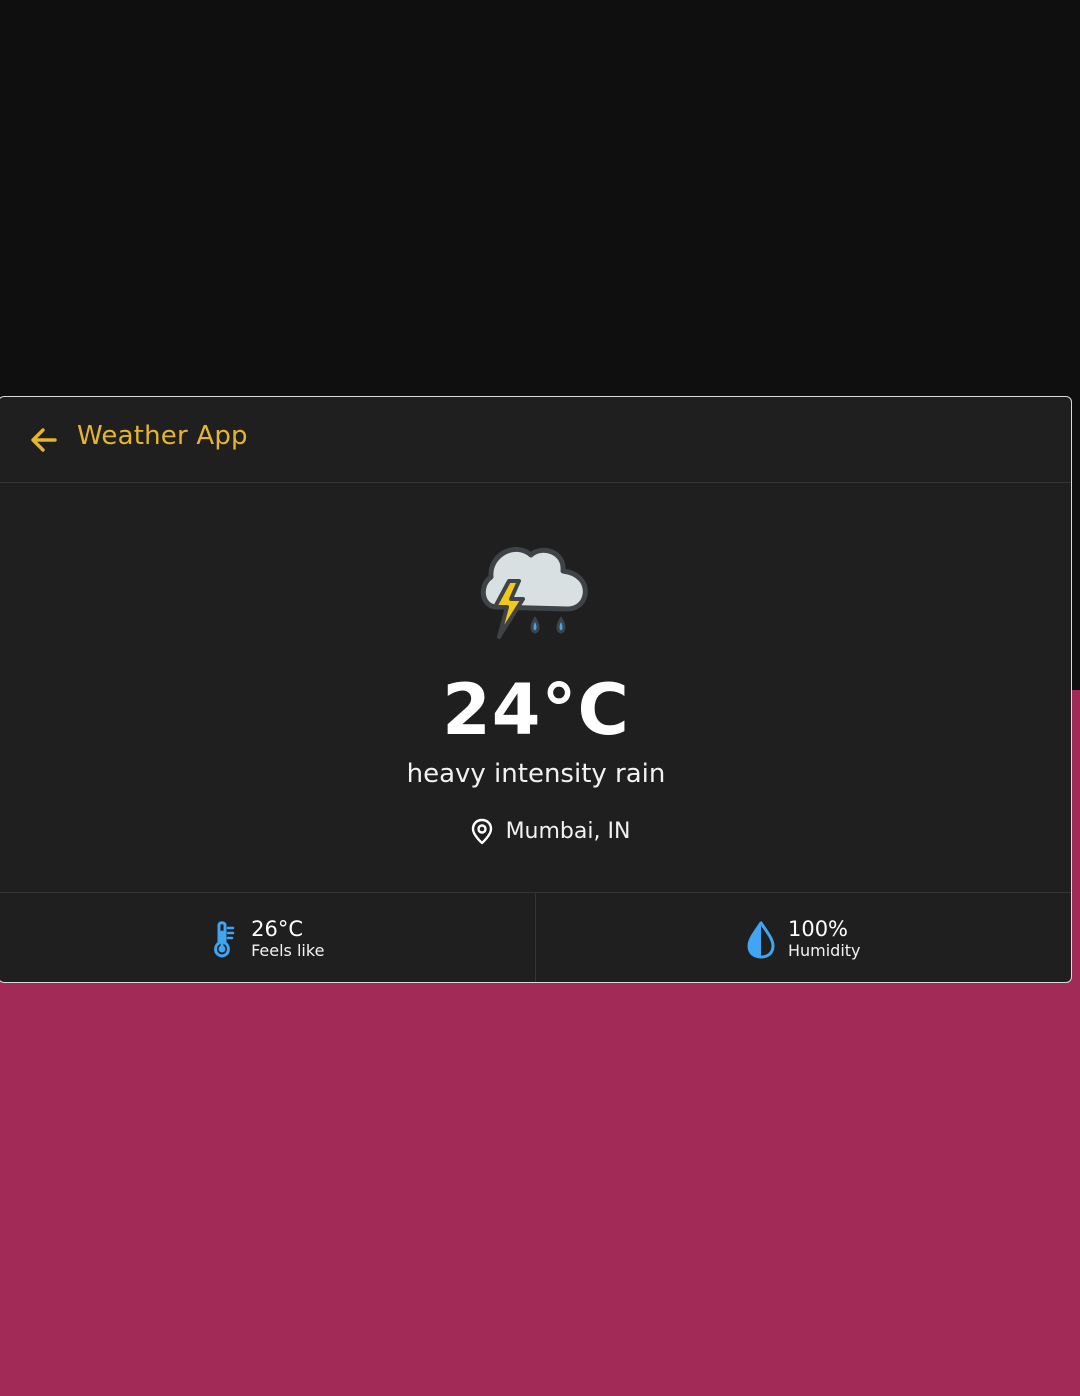 The height and width of the screenshot is (1396, 1080). I want to click on card-header: Weather App, so click(535, 440).